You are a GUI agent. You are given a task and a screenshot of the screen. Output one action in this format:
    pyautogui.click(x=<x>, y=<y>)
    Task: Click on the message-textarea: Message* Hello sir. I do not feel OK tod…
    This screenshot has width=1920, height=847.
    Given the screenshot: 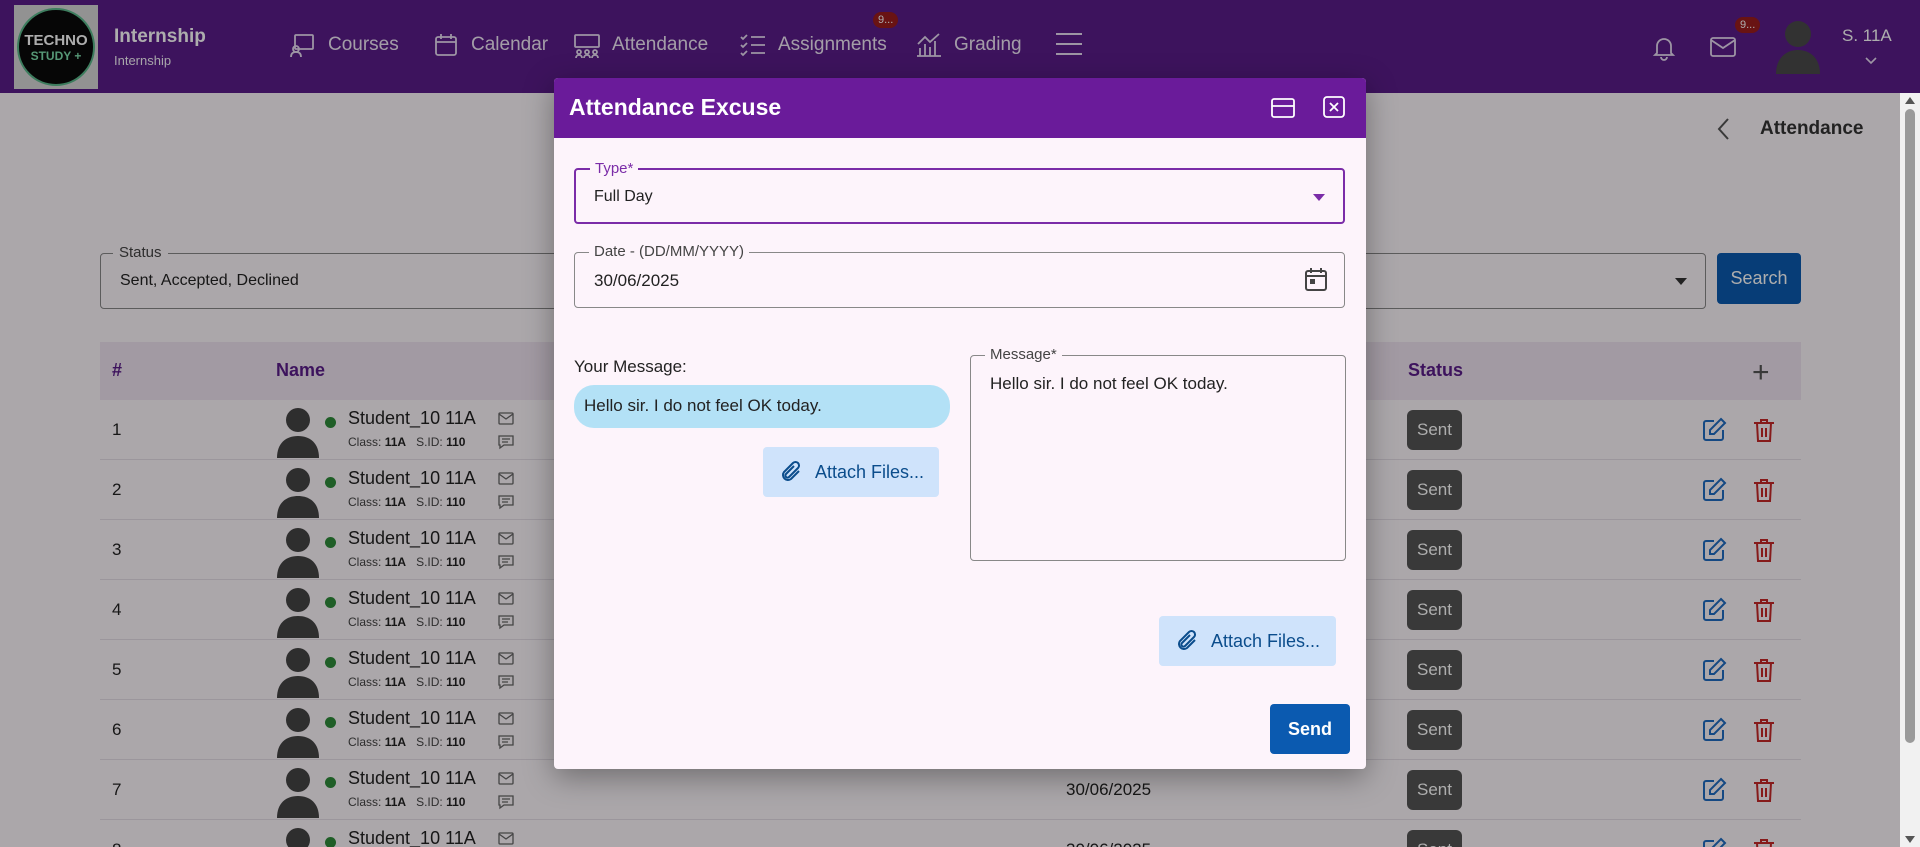 What is the action you would take?
    pyautogui.click(x=1158, y=453)
    